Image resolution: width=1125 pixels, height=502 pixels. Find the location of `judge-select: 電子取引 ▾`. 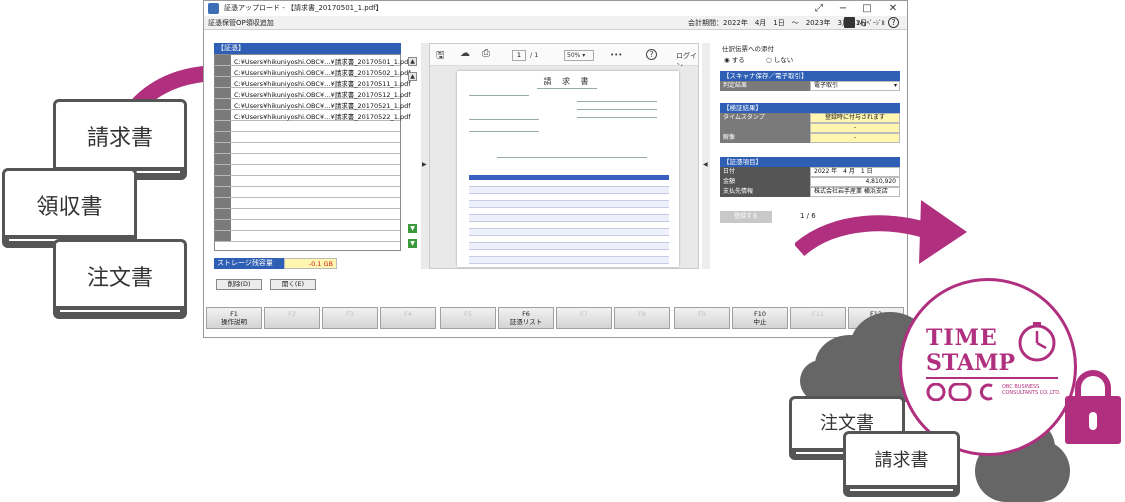

judge-select: 電子取引 ▾ is located at coordinates (855, 86).